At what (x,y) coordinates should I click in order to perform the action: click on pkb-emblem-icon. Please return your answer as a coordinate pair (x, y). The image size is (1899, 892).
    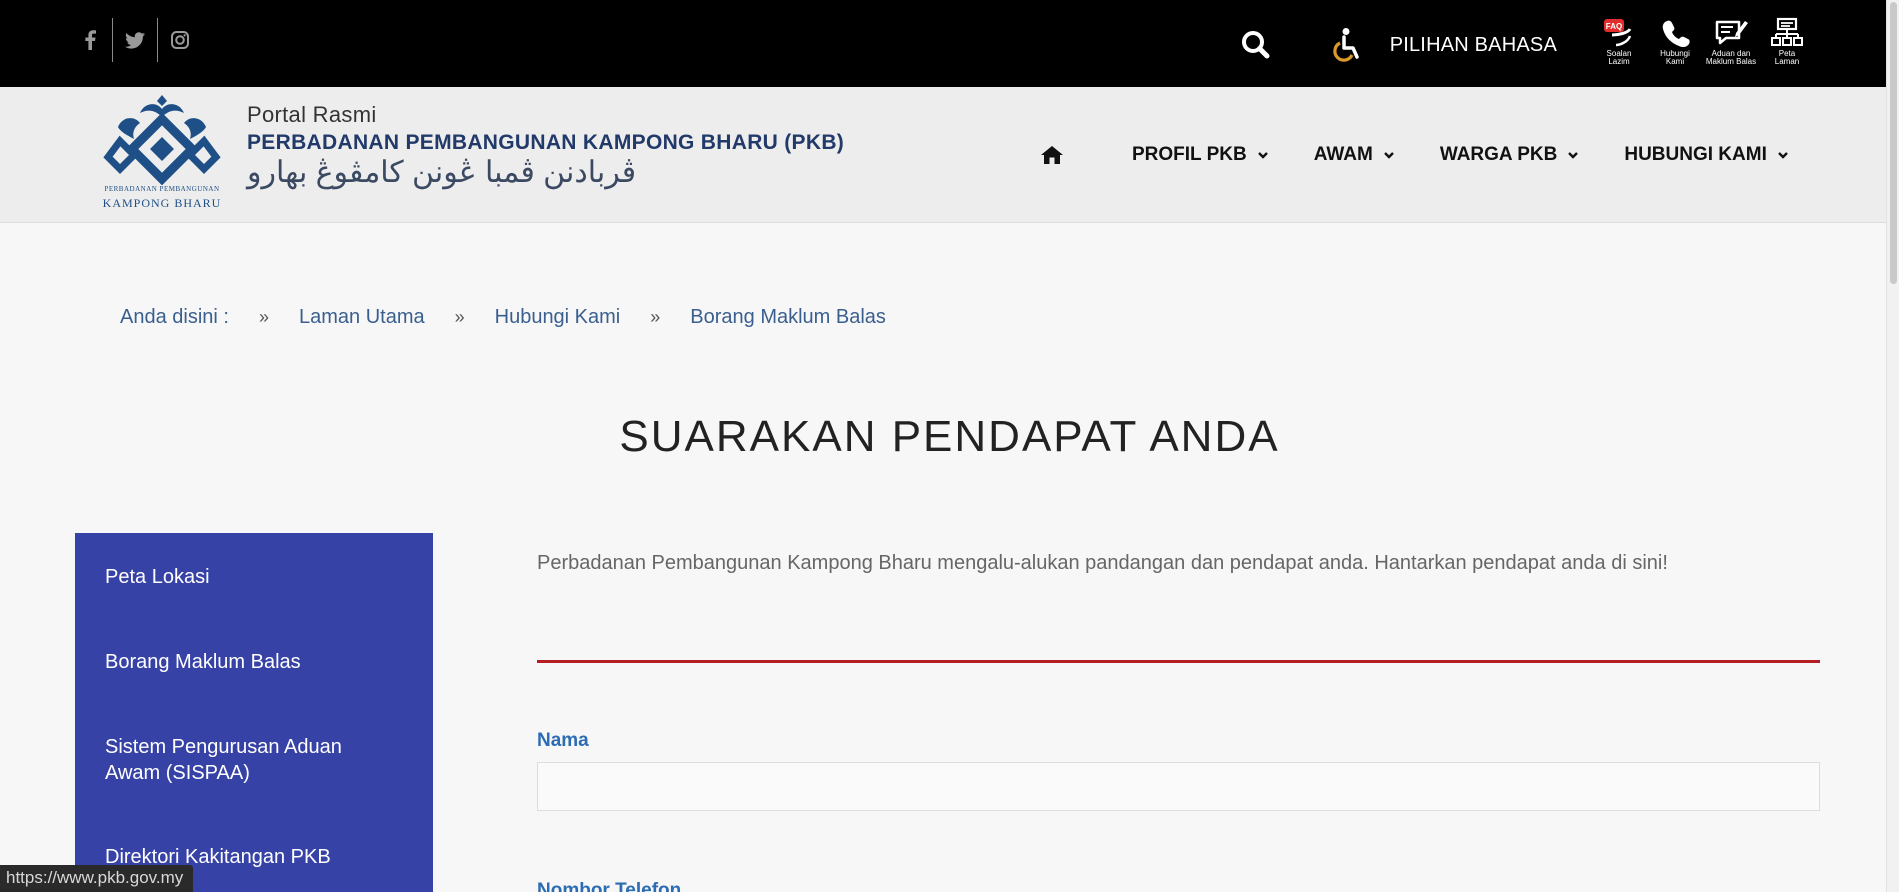
    Looking at the image, I should click on (162, 140).